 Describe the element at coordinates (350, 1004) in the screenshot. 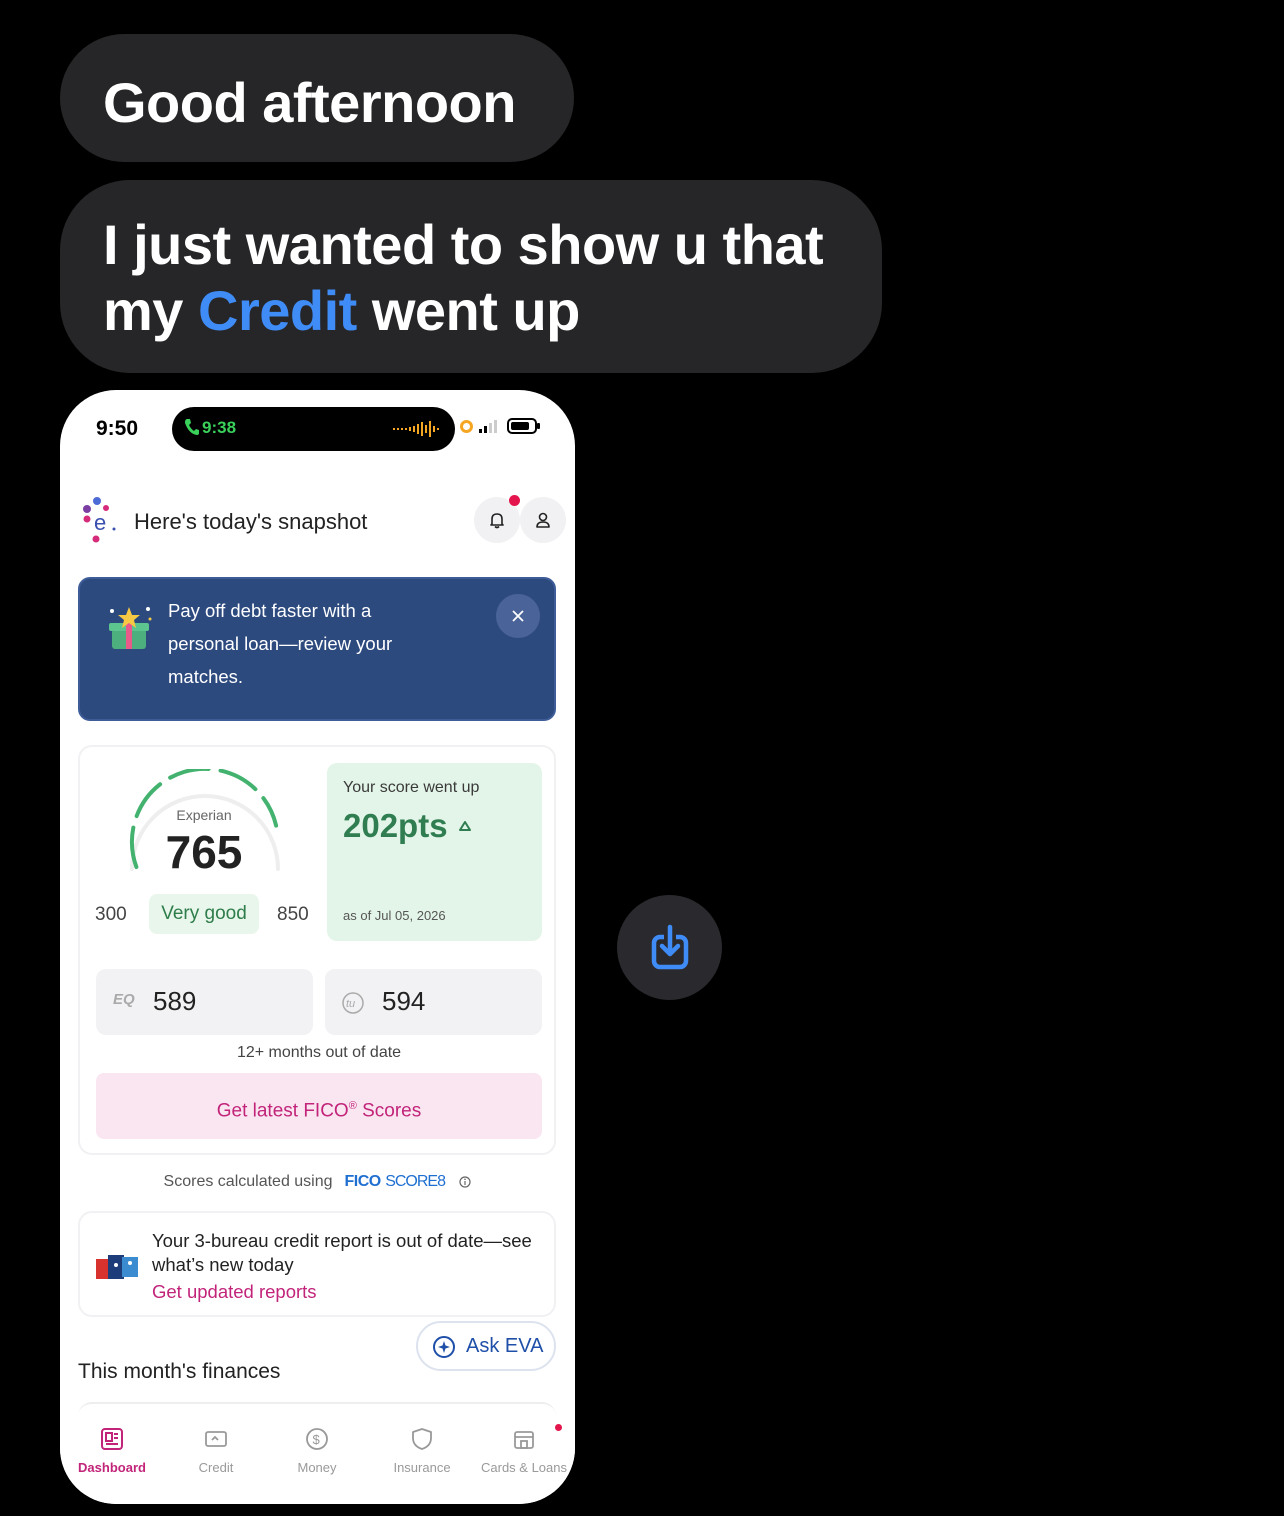

I see `svg-text: tu` at that location.